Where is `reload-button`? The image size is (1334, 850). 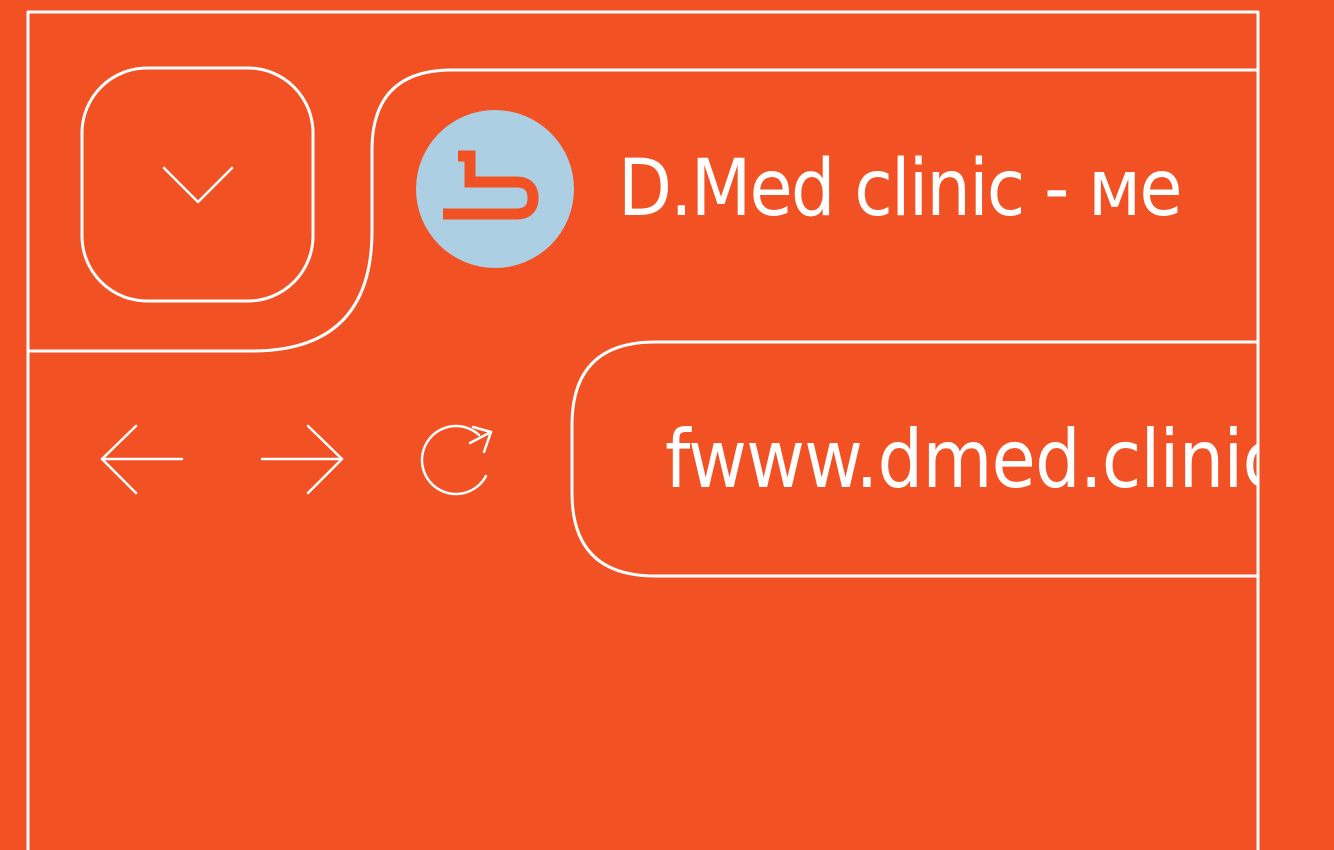 reload-button is located at coordinates (456, 460).